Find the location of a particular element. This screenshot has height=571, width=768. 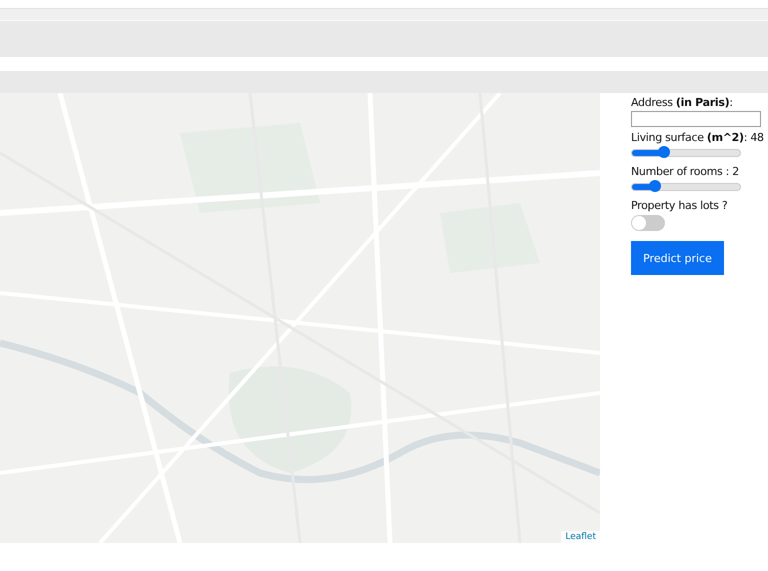

predict-button: Predict price is located at coordinates (677, 258).